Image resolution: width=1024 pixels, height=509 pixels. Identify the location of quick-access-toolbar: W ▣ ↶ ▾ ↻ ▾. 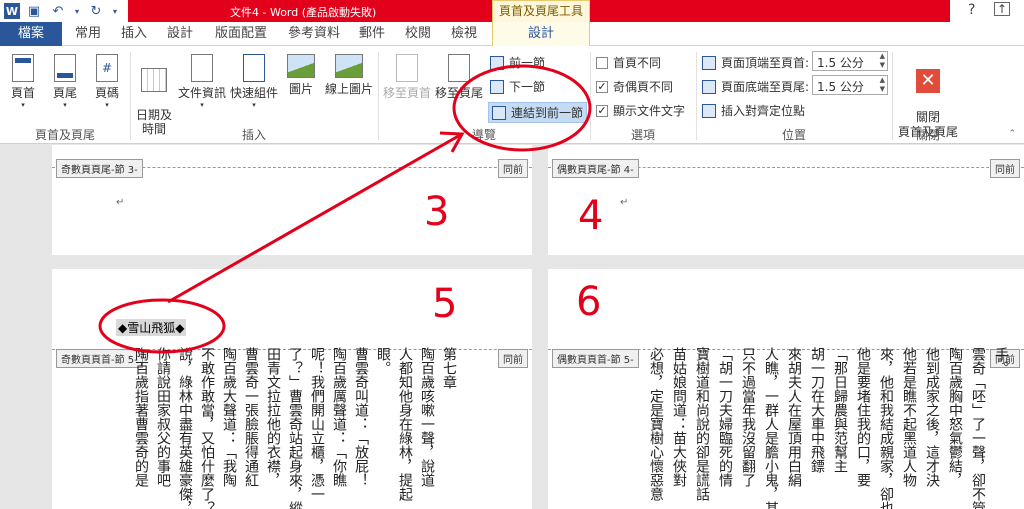
(60, 11).